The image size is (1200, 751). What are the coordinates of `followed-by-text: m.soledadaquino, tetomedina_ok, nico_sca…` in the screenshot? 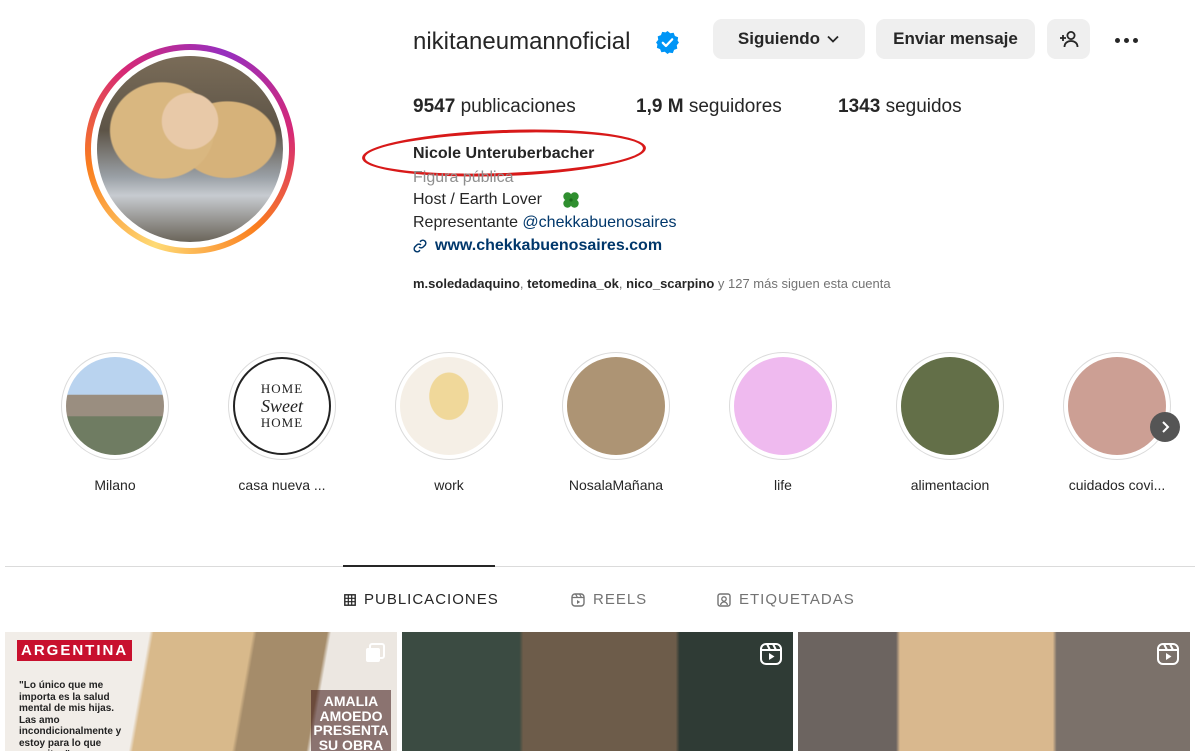 It's located at (652, 283).